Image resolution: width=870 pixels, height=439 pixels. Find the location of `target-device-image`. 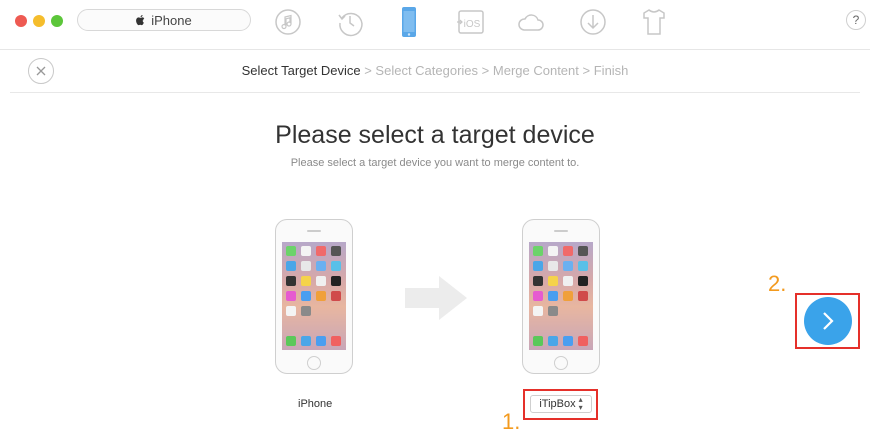

target-device-image is located at coordinates (561, 296).